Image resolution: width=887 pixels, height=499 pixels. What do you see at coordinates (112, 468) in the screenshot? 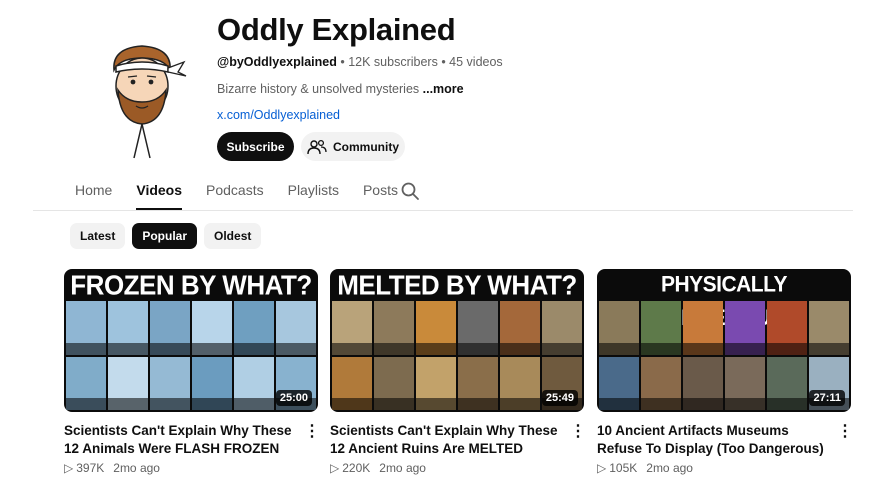
I see `video-stats: ▷ 397K 2mo ago` at bounding box center [112, 468].